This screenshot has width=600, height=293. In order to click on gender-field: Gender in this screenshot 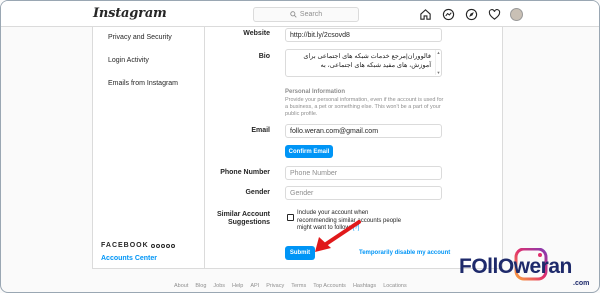, I will do `click(363, 193)`.